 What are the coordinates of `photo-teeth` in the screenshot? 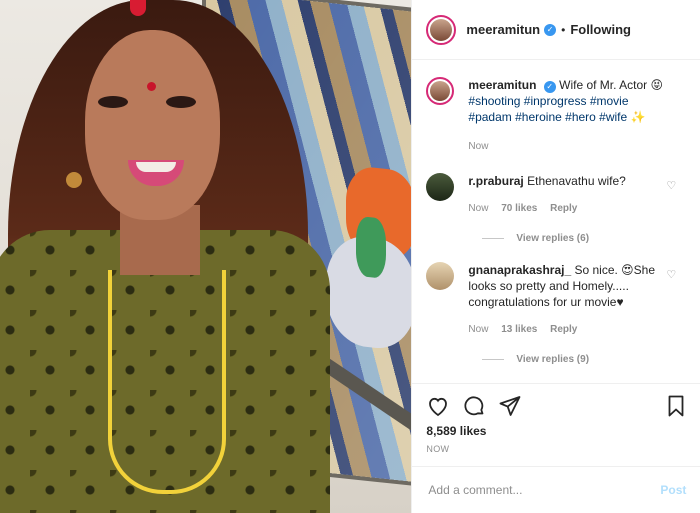 It's located at (156, 167).